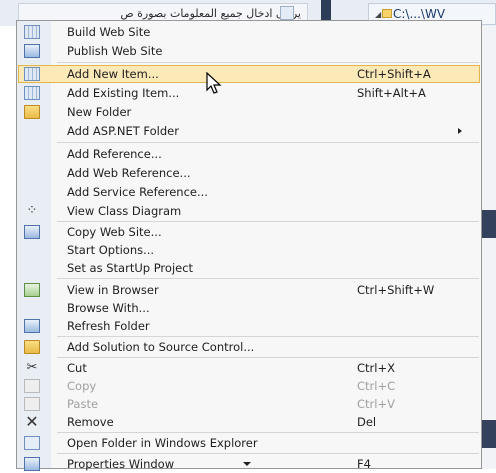 Image resolution: width=496 pixels, height=473 pixels. I want to click on menu-item-build-web-site: Build Web Site, so click(249, 32).